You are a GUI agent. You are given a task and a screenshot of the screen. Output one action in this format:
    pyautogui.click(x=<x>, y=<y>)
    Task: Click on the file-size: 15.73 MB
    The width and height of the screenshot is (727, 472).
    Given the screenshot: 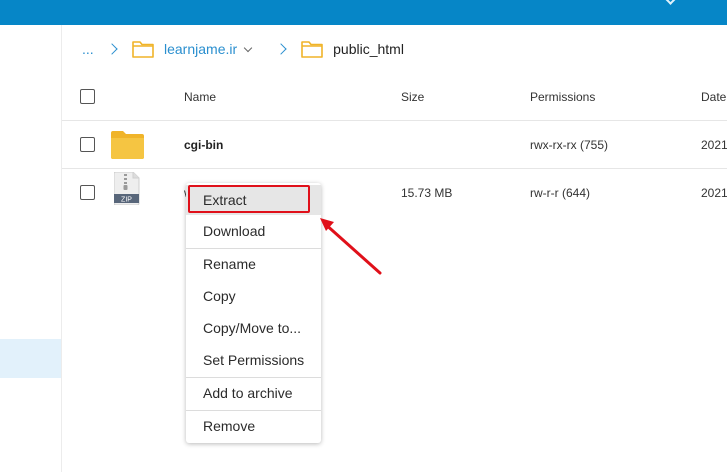 What is the action you would take?
    pyautogui.click(x=427, y=193)
    